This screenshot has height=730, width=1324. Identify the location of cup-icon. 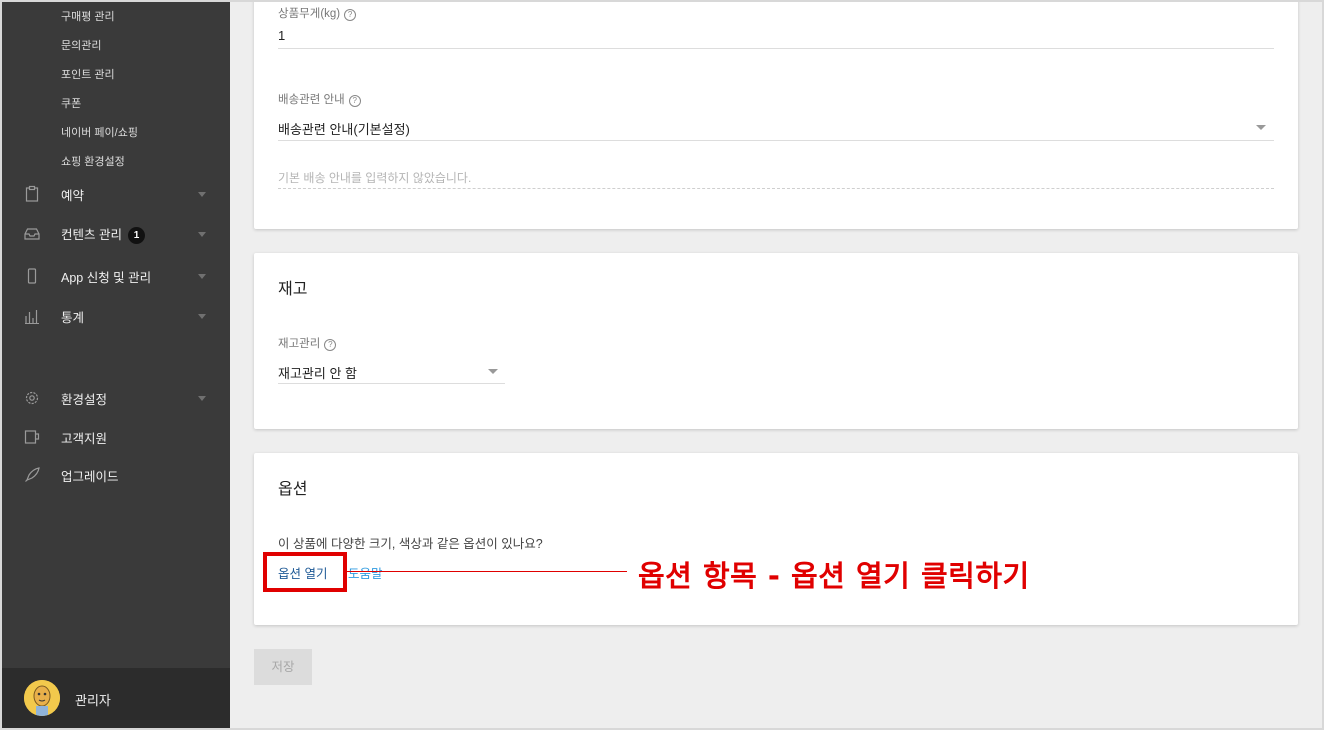
(32, 437).